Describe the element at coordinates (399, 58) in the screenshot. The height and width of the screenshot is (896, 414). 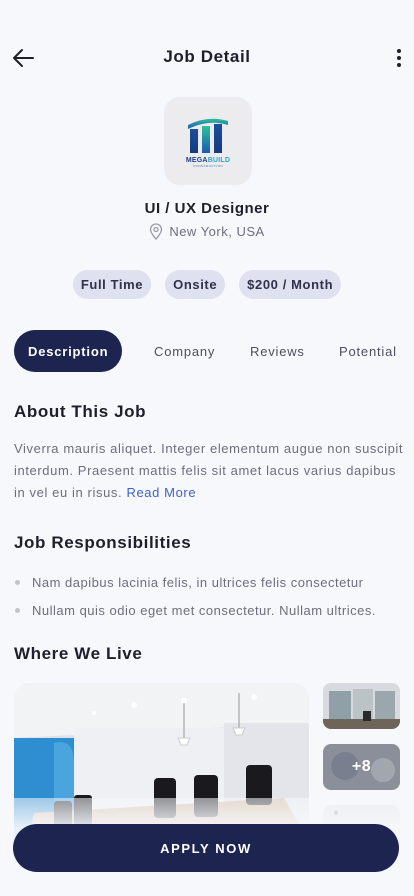
I see `more-options-button` at that location.